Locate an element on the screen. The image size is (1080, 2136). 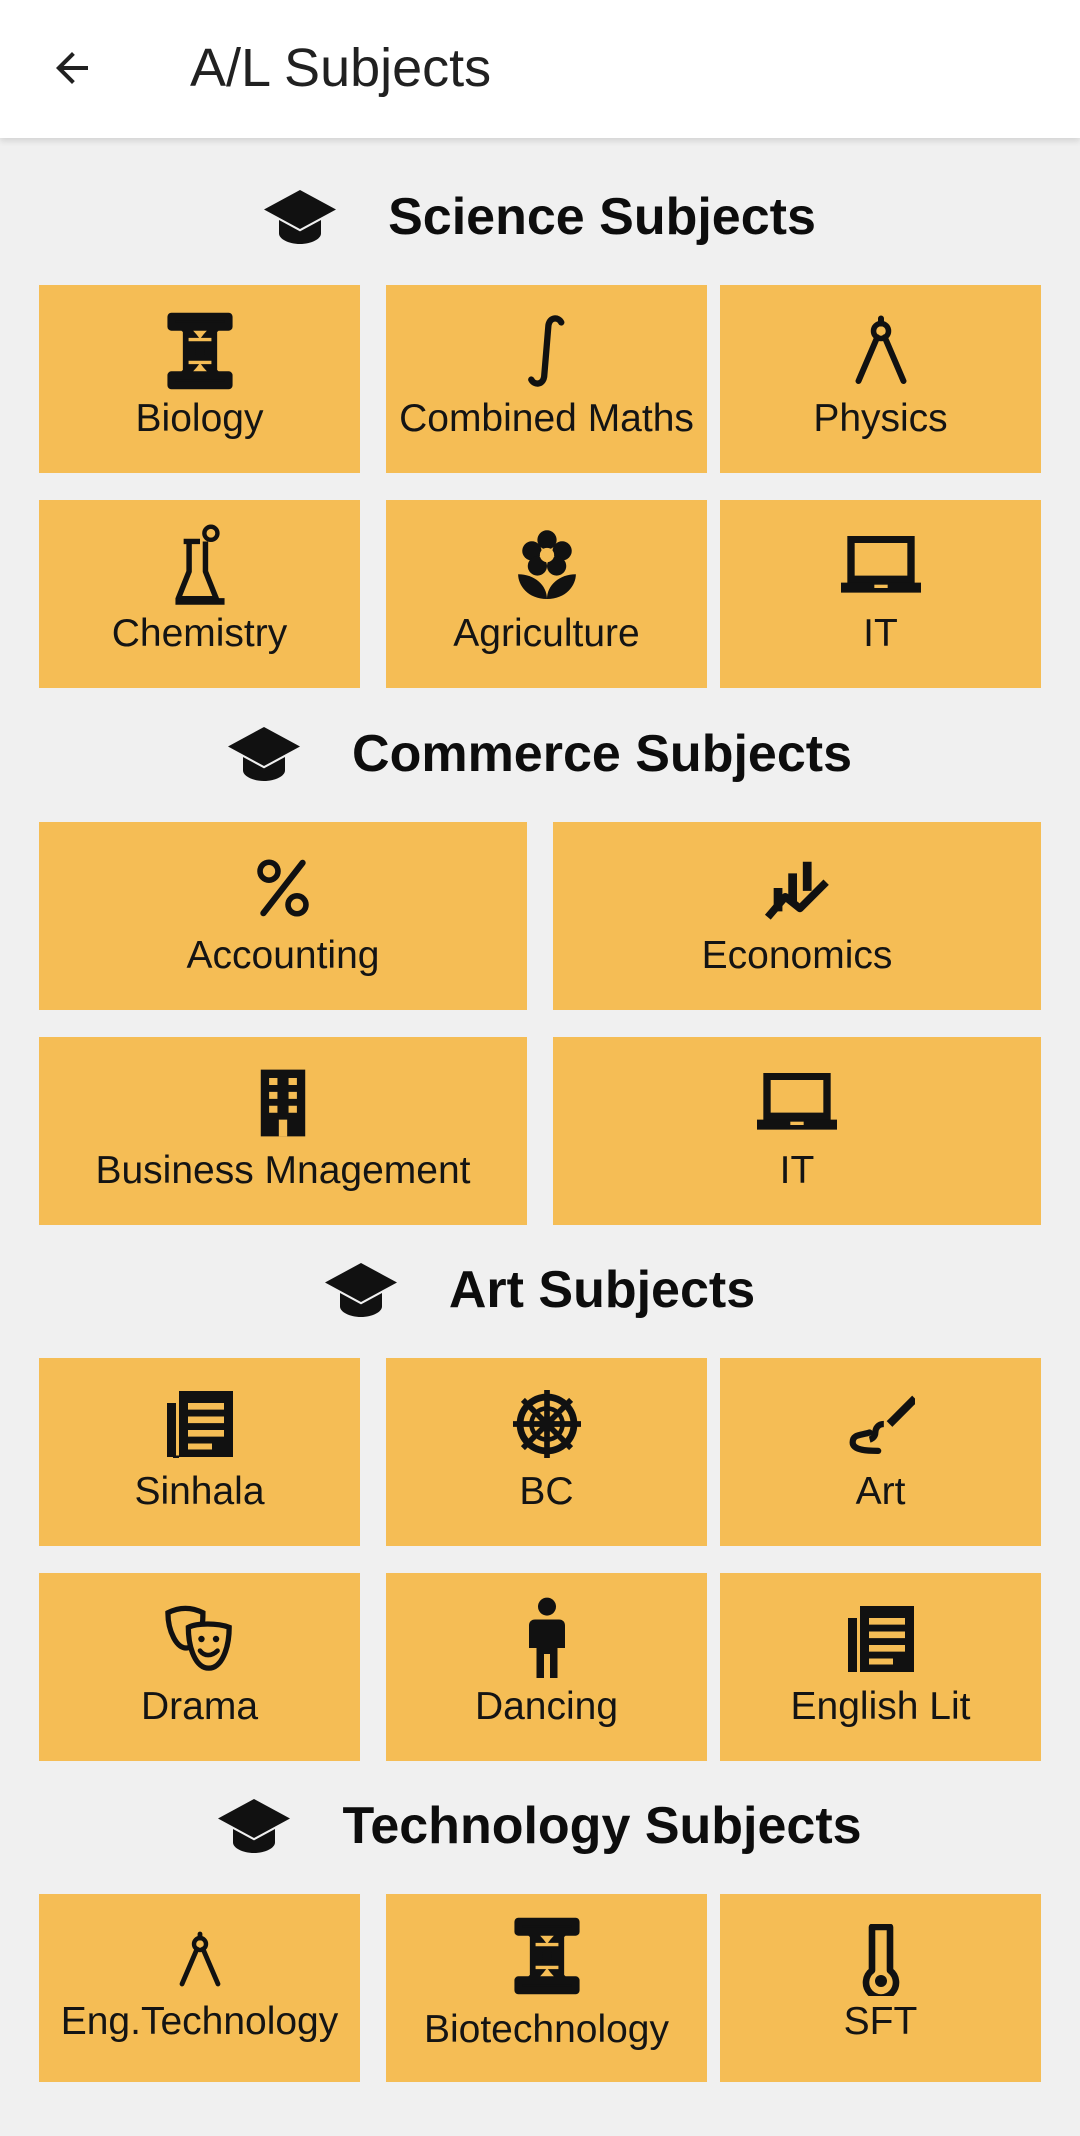
section-header-commerce: Commerce Subjects is located at coordinates (540, 754).